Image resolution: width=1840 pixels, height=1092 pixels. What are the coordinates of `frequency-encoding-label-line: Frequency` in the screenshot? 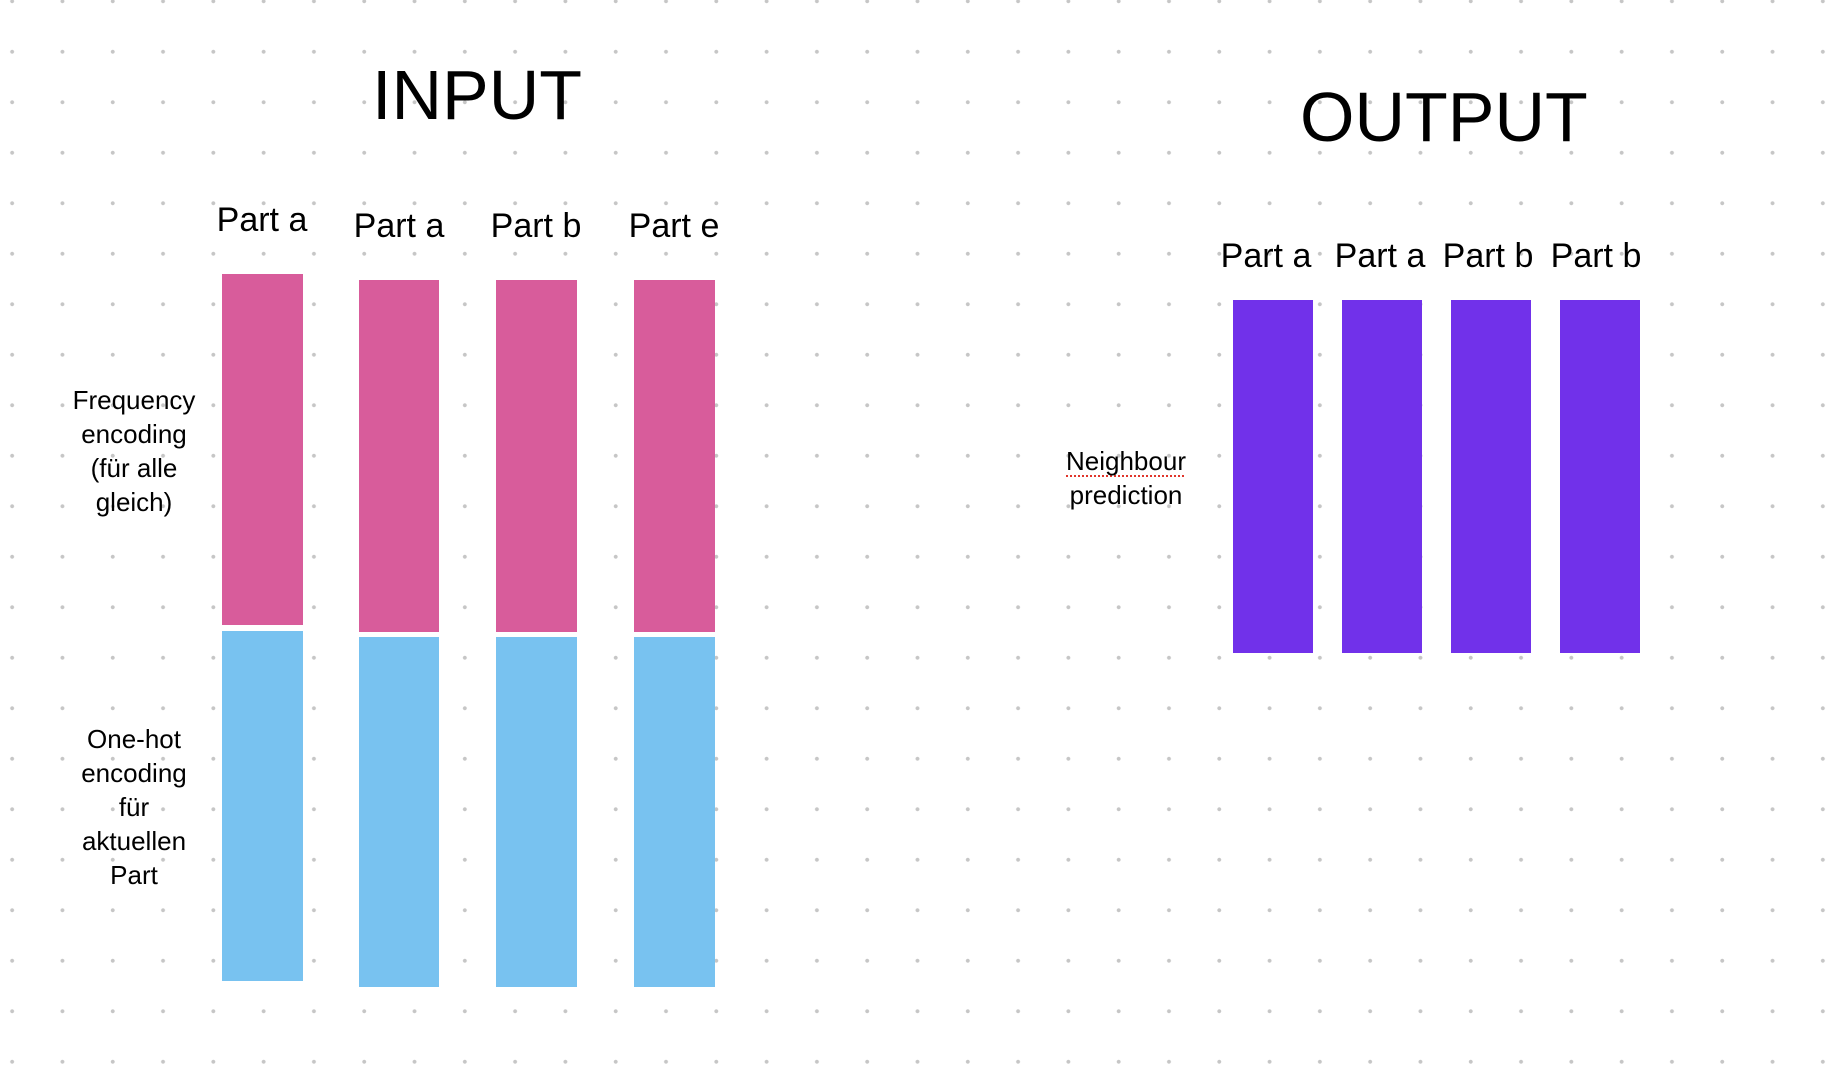 It's located at (134, 400).